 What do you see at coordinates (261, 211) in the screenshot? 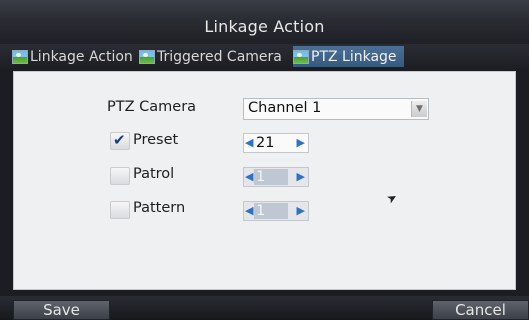
I see `pattern-value: 1` at bounding box center [261, 211].